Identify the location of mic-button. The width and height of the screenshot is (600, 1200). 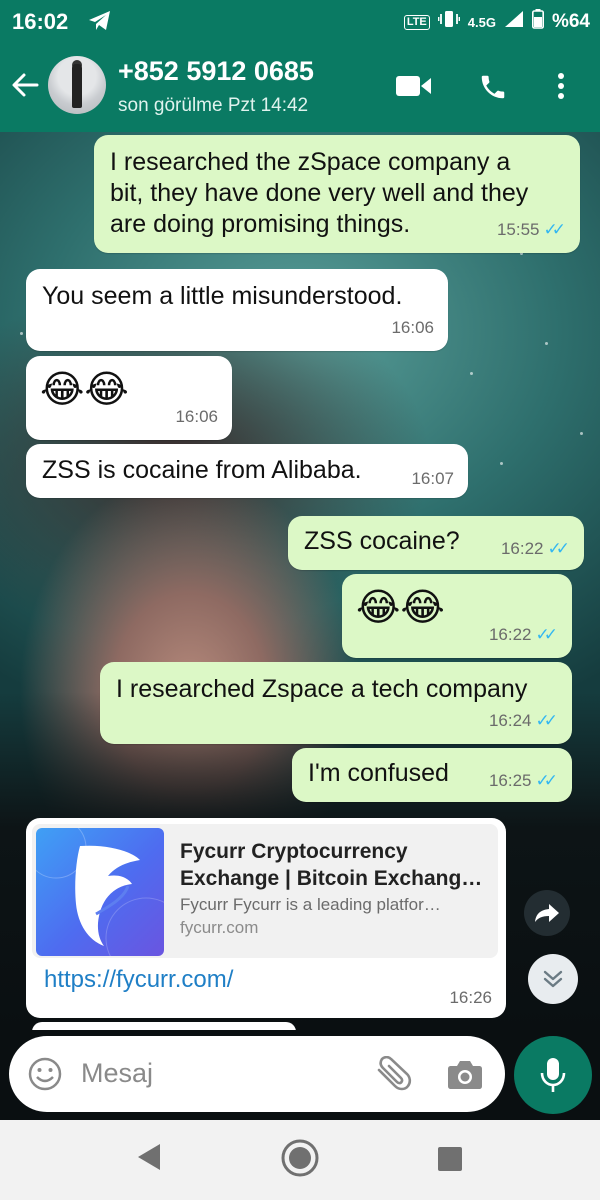
(553, 1075).